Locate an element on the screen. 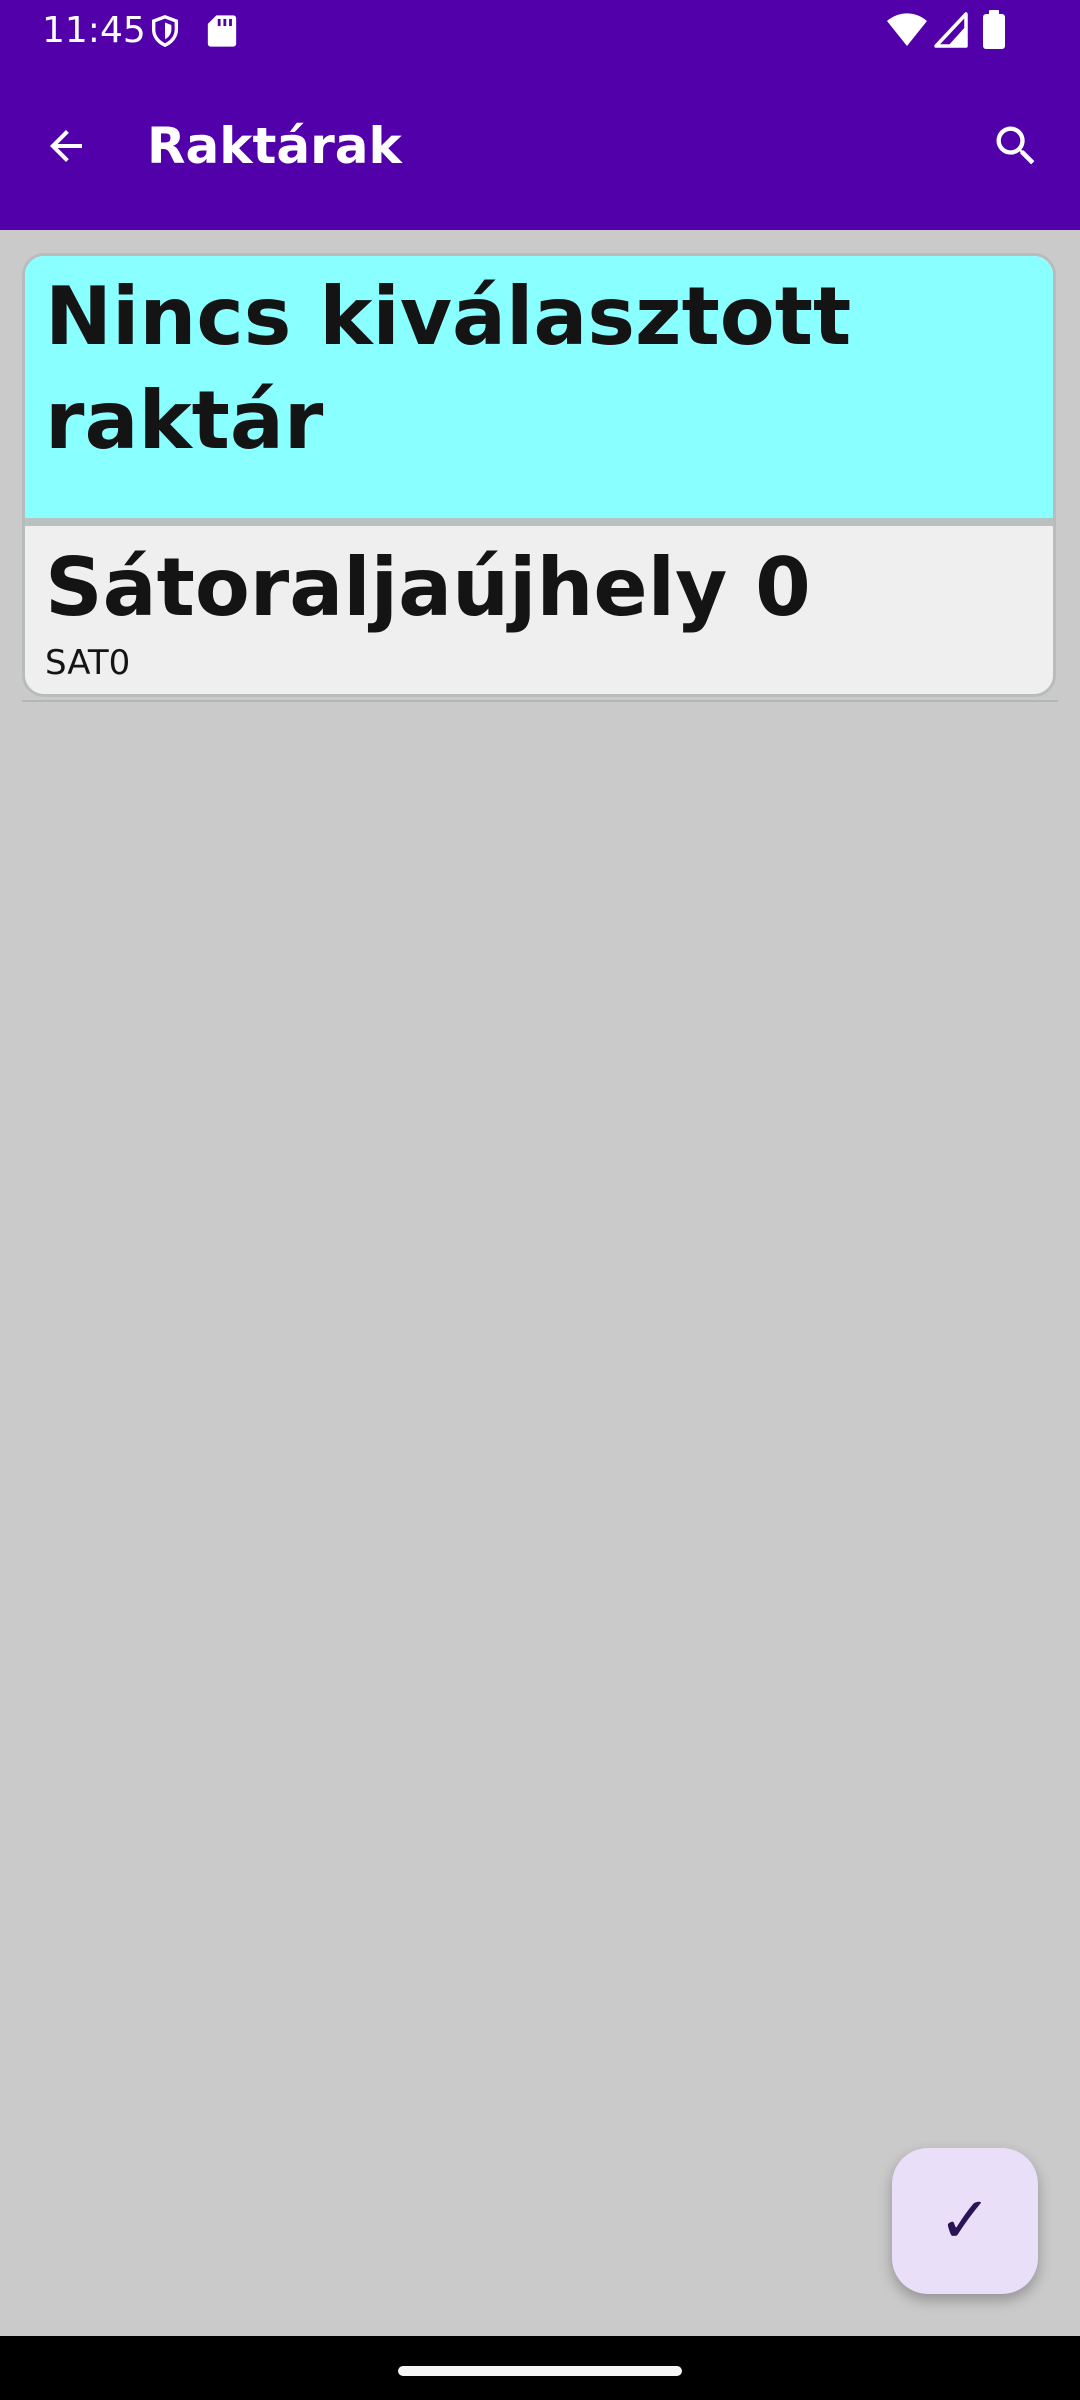 The height and width of the screenshot is (2400, 1080). shield-icon is located at coordinates (165, 31).